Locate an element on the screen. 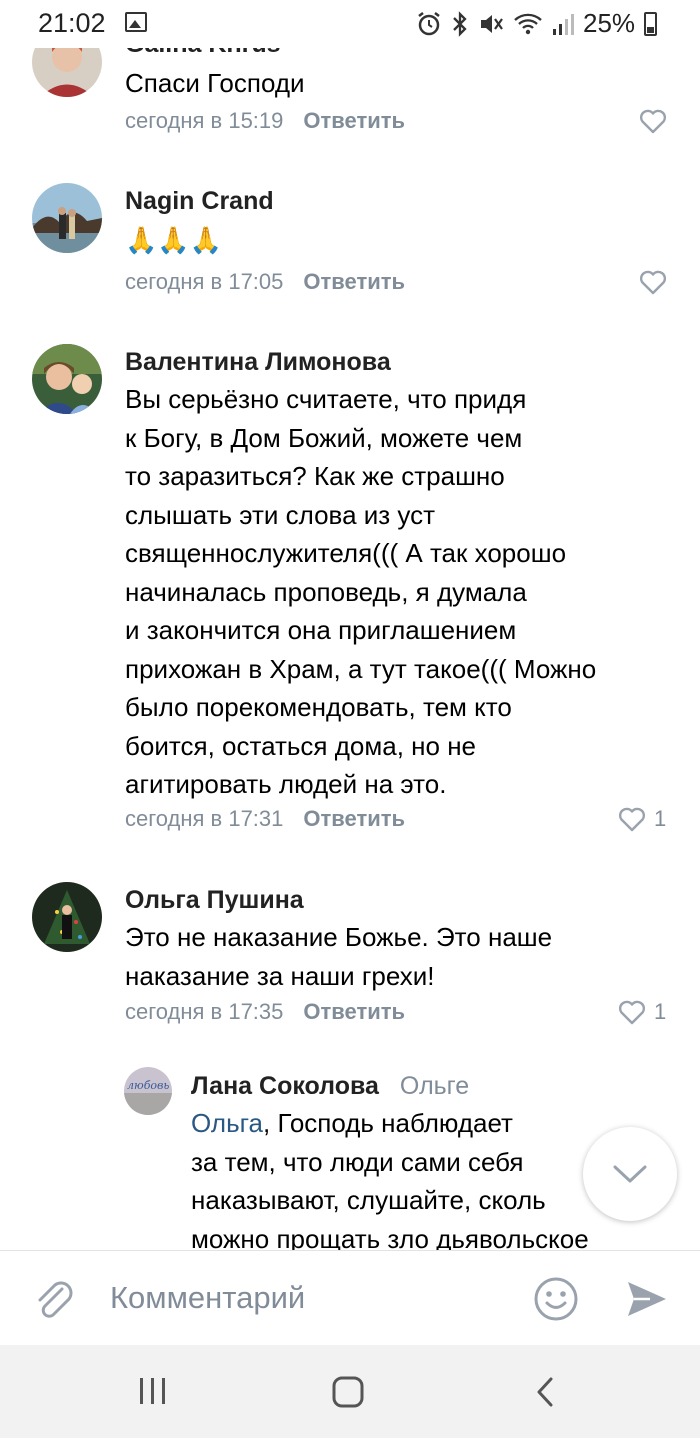  signal-icon is located at coordinates (563, 24).